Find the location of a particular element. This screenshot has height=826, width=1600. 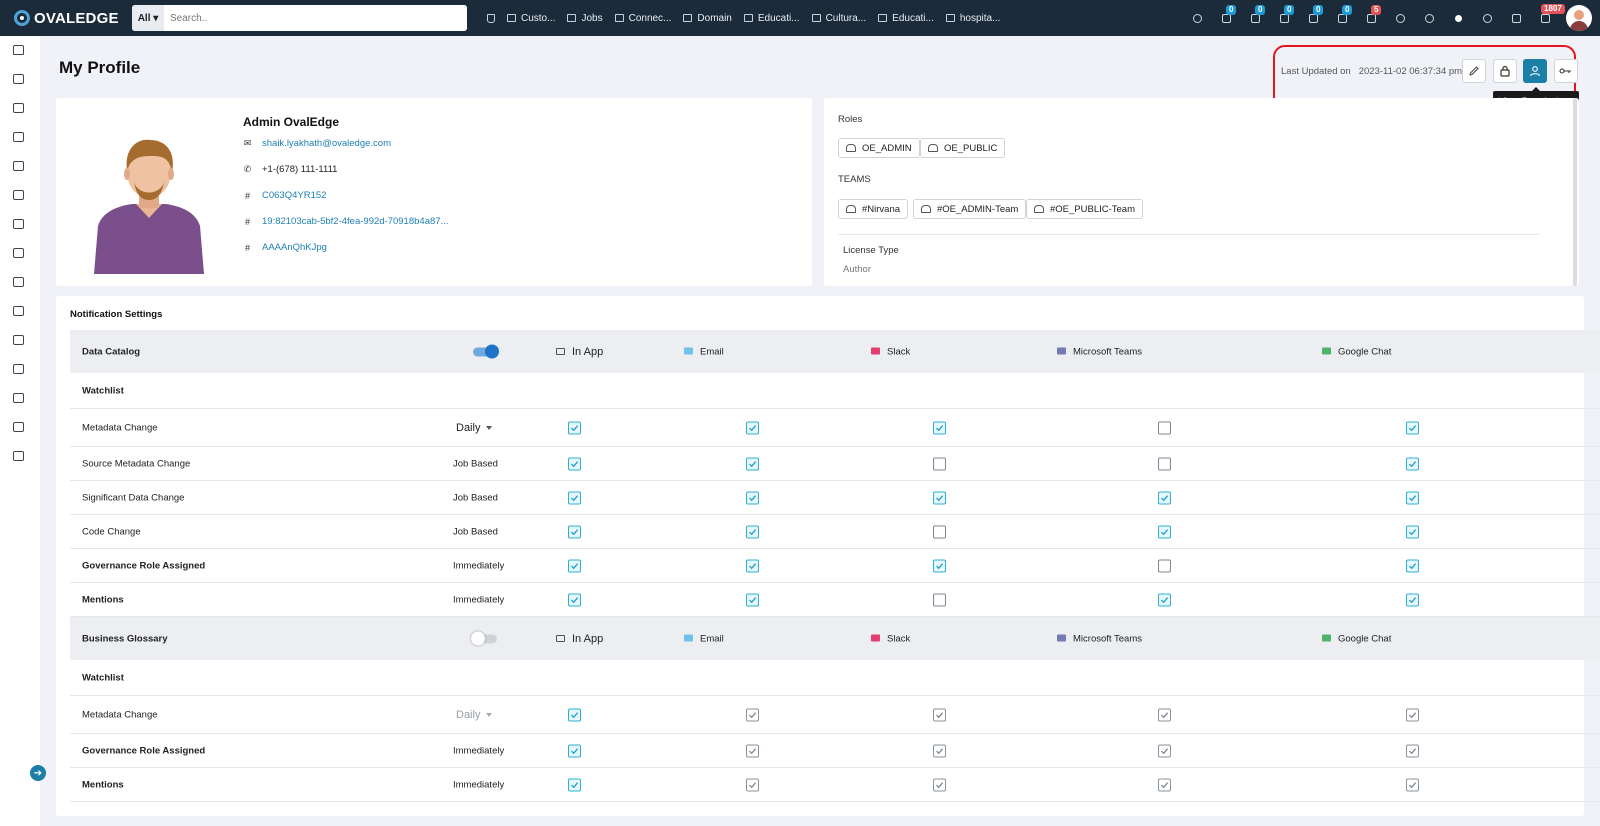

api-key-button is located at coordinates (1566, 71).